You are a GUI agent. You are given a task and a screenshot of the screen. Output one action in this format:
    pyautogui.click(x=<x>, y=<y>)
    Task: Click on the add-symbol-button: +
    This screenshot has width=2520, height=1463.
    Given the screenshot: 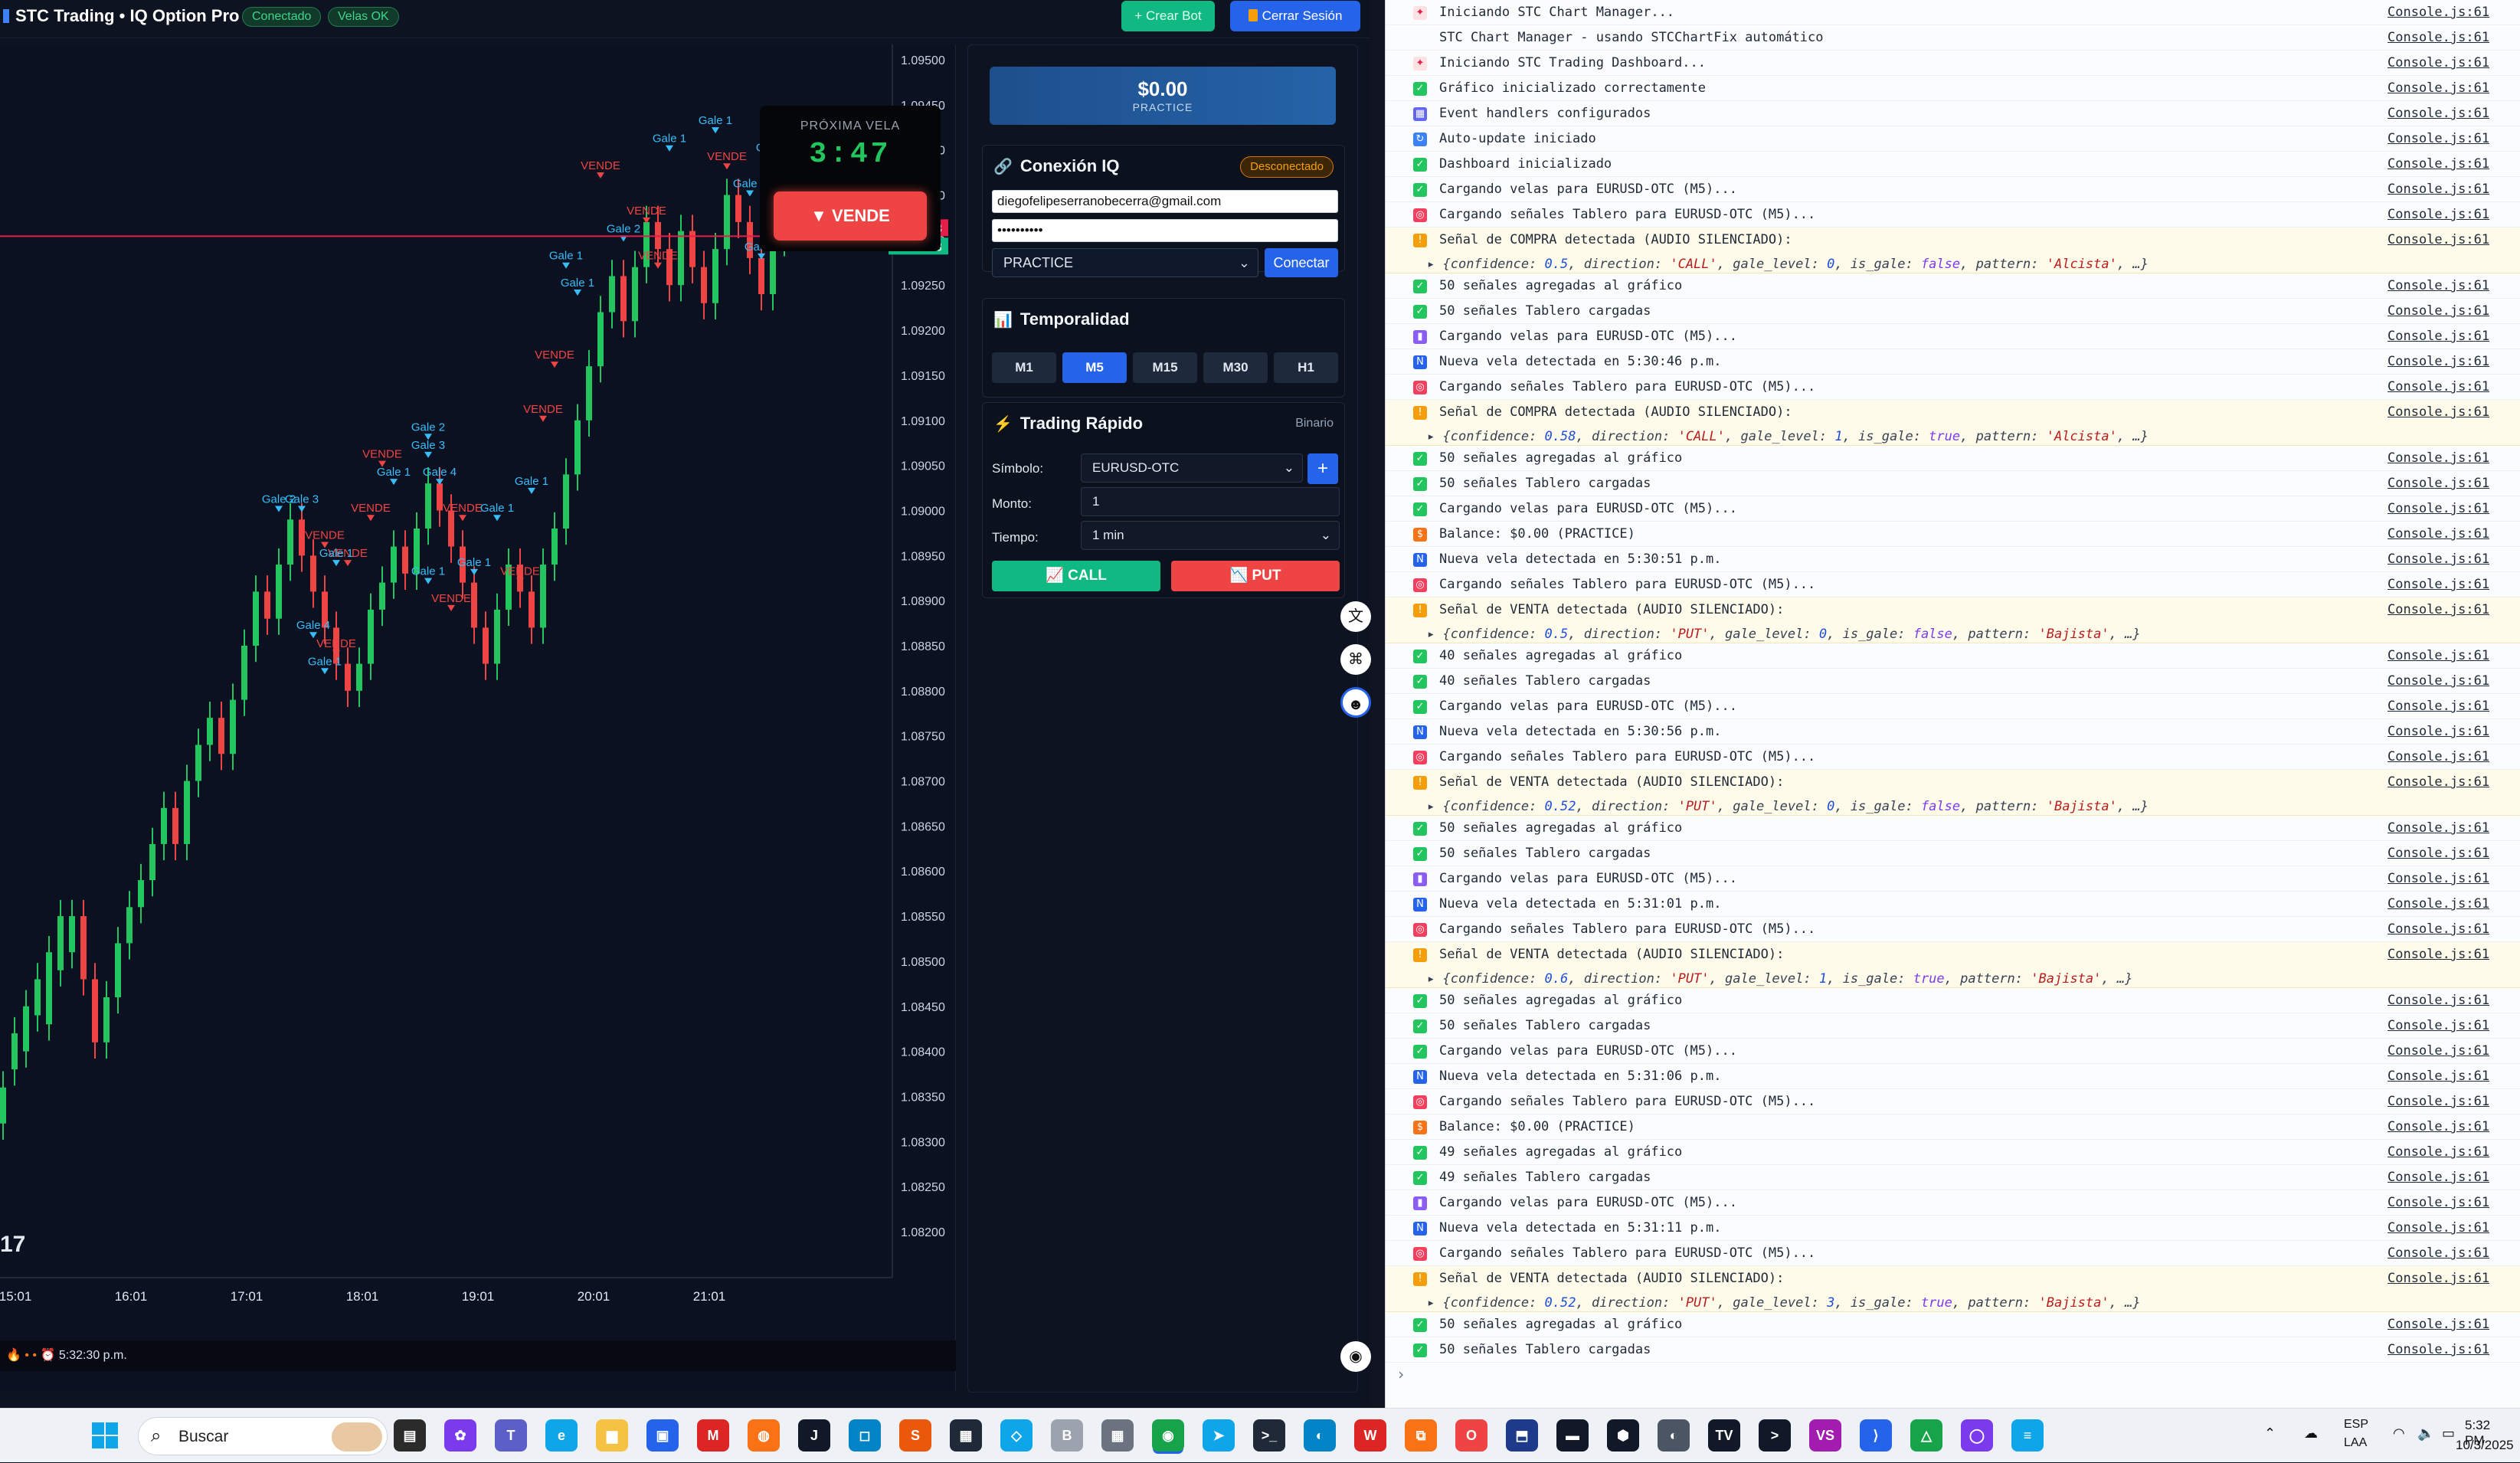 What is the action you would take?
    pyautogui.click(x=1322, y=468)
    